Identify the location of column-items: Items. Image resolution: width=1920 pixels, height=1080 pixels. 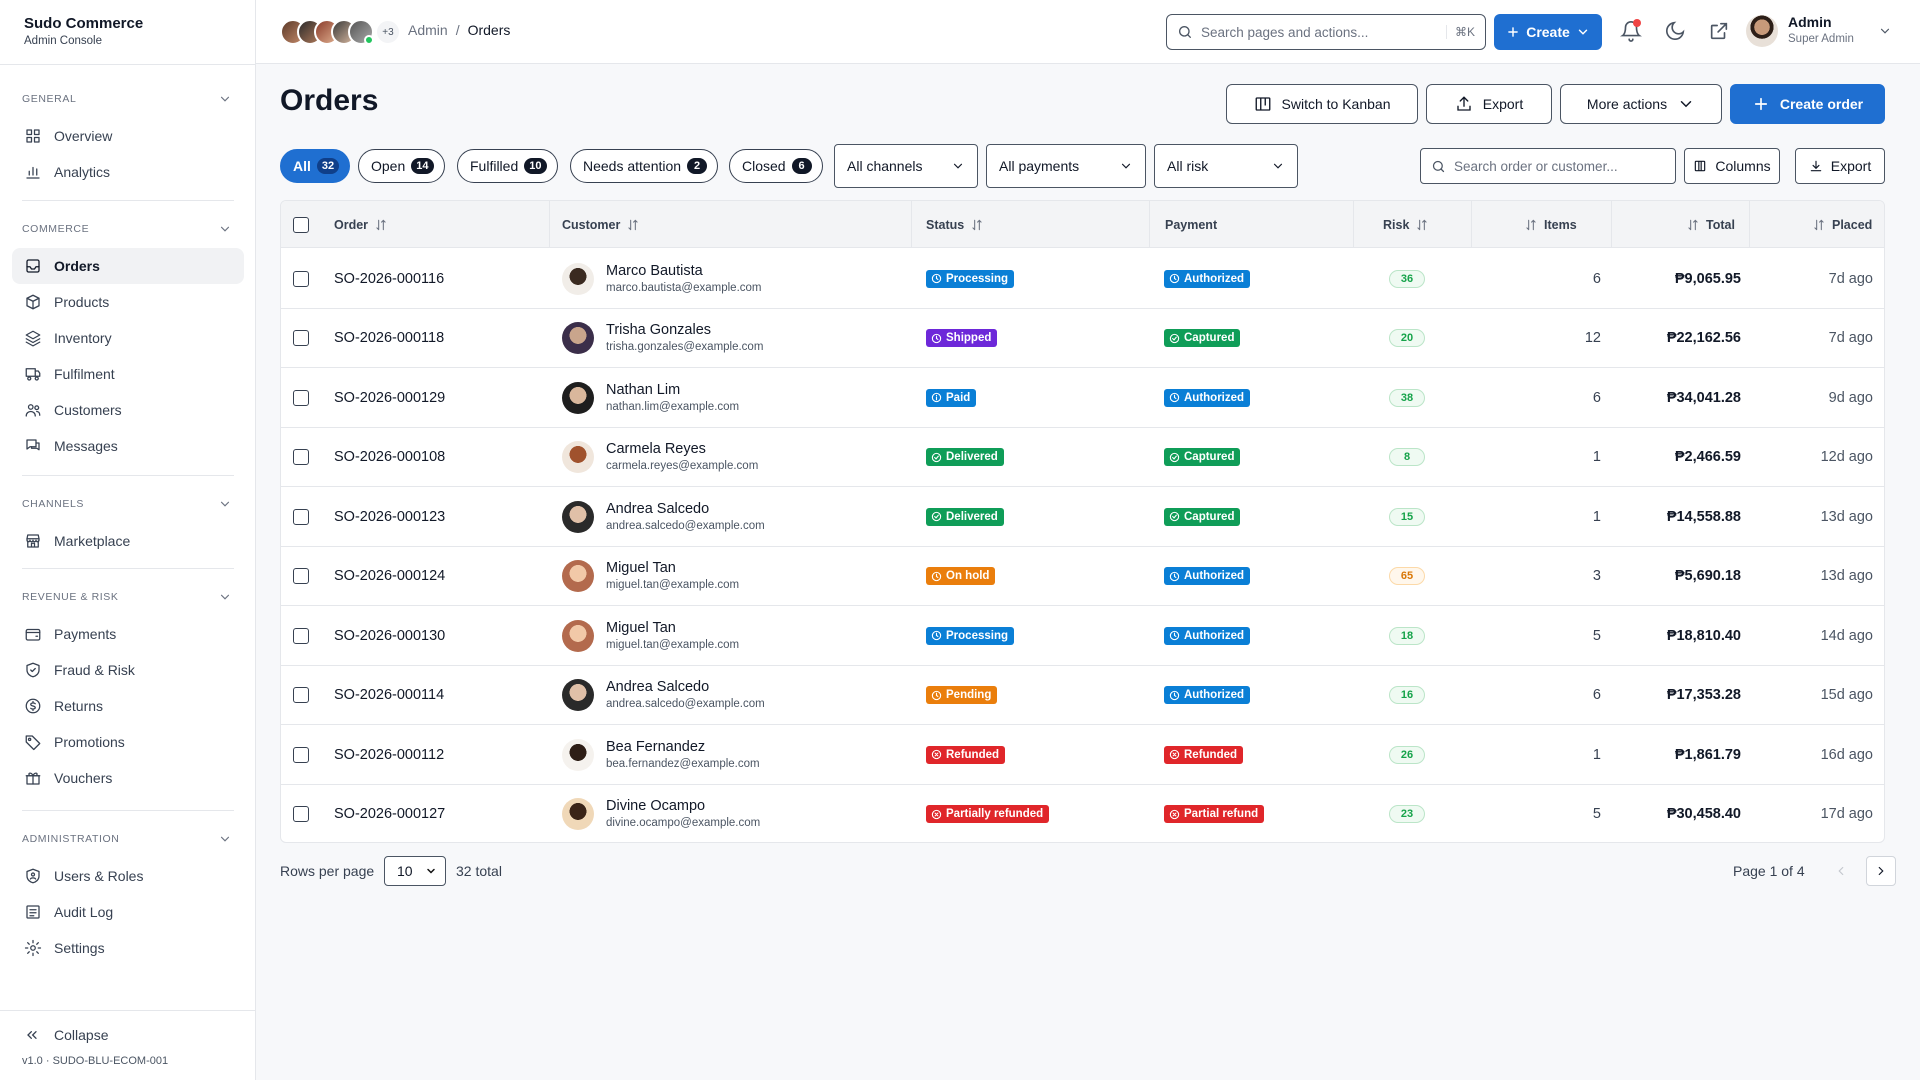
(1550, 224).